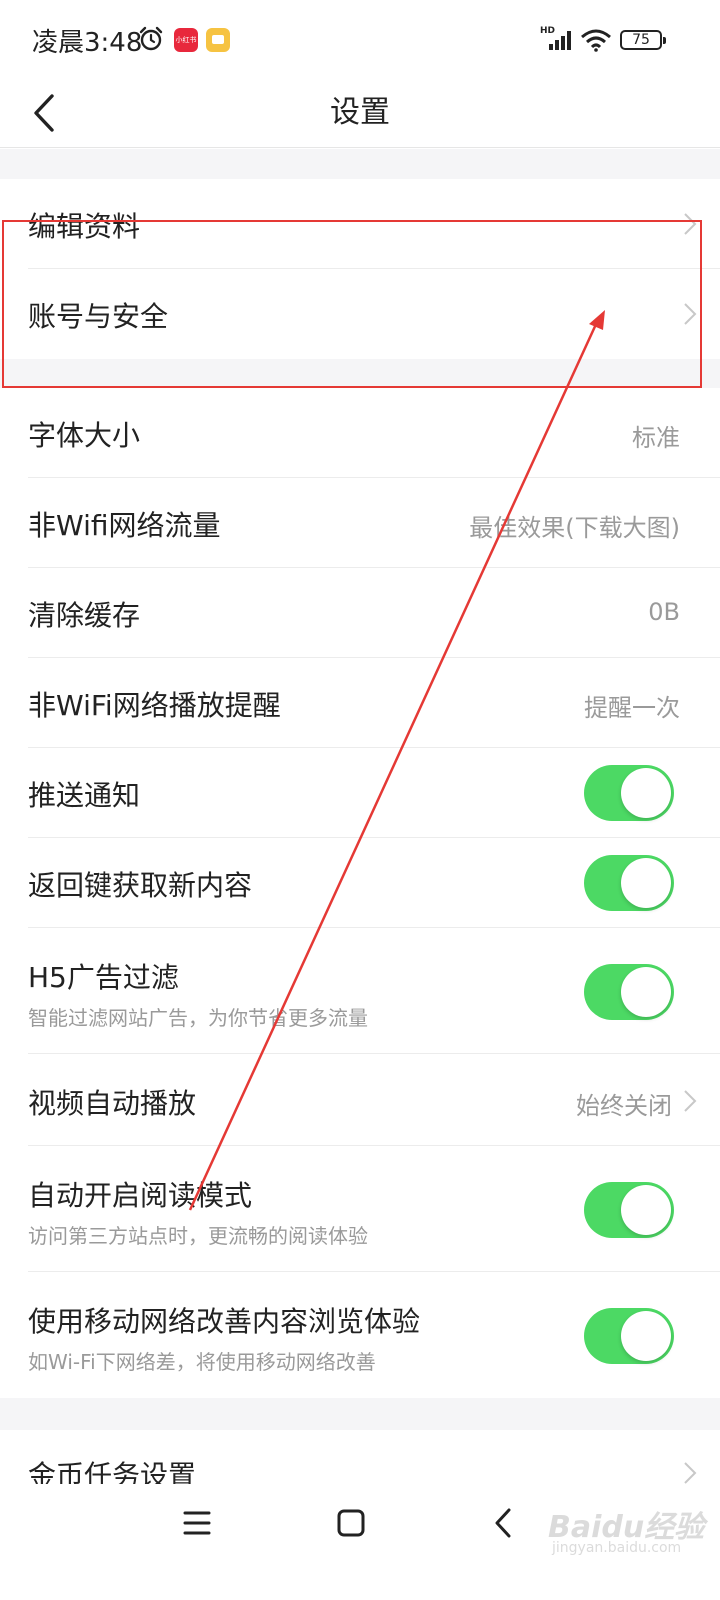 The image size is (720, 1600). What do you see at coordinates (140, 885) in the screenshot?
I see `back-key-refresh-label: 返回键获取新内容` at bounding box center [140, 885].